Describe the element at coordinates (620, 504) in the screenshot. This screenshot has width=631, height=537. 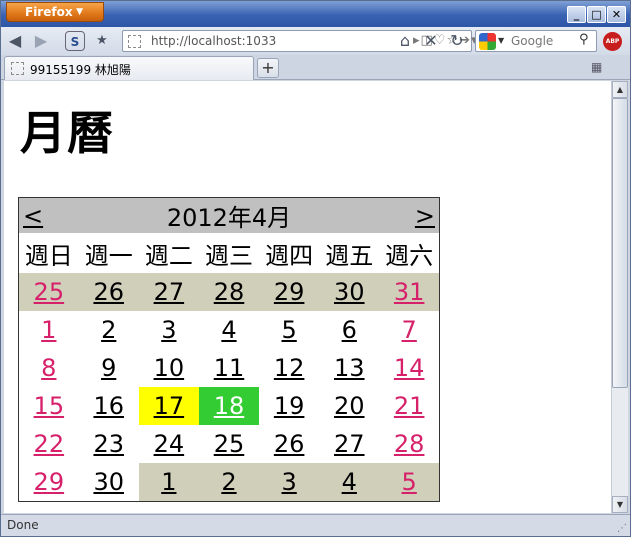
I see `scroll-down-icon: ▼` at that location.